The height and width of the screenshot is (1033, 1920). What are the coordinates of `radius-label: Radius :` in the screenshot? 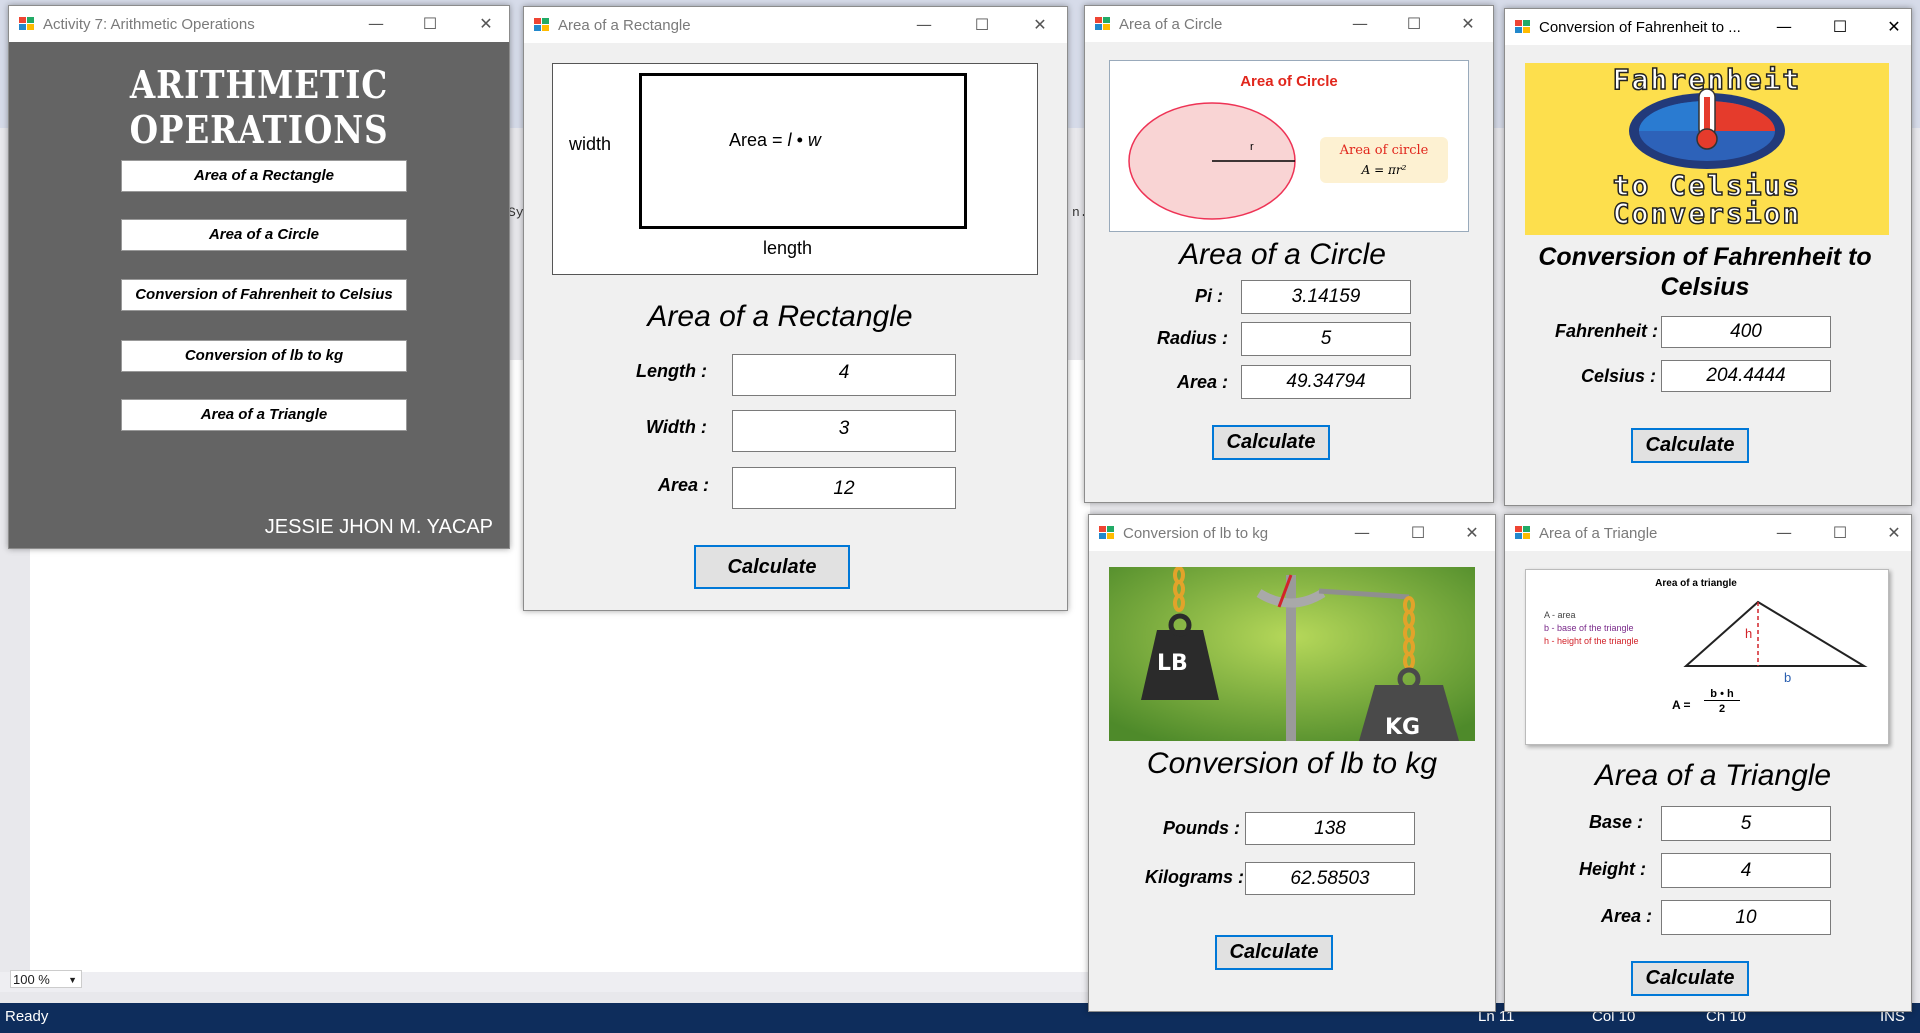 It's located at (1193, 338).